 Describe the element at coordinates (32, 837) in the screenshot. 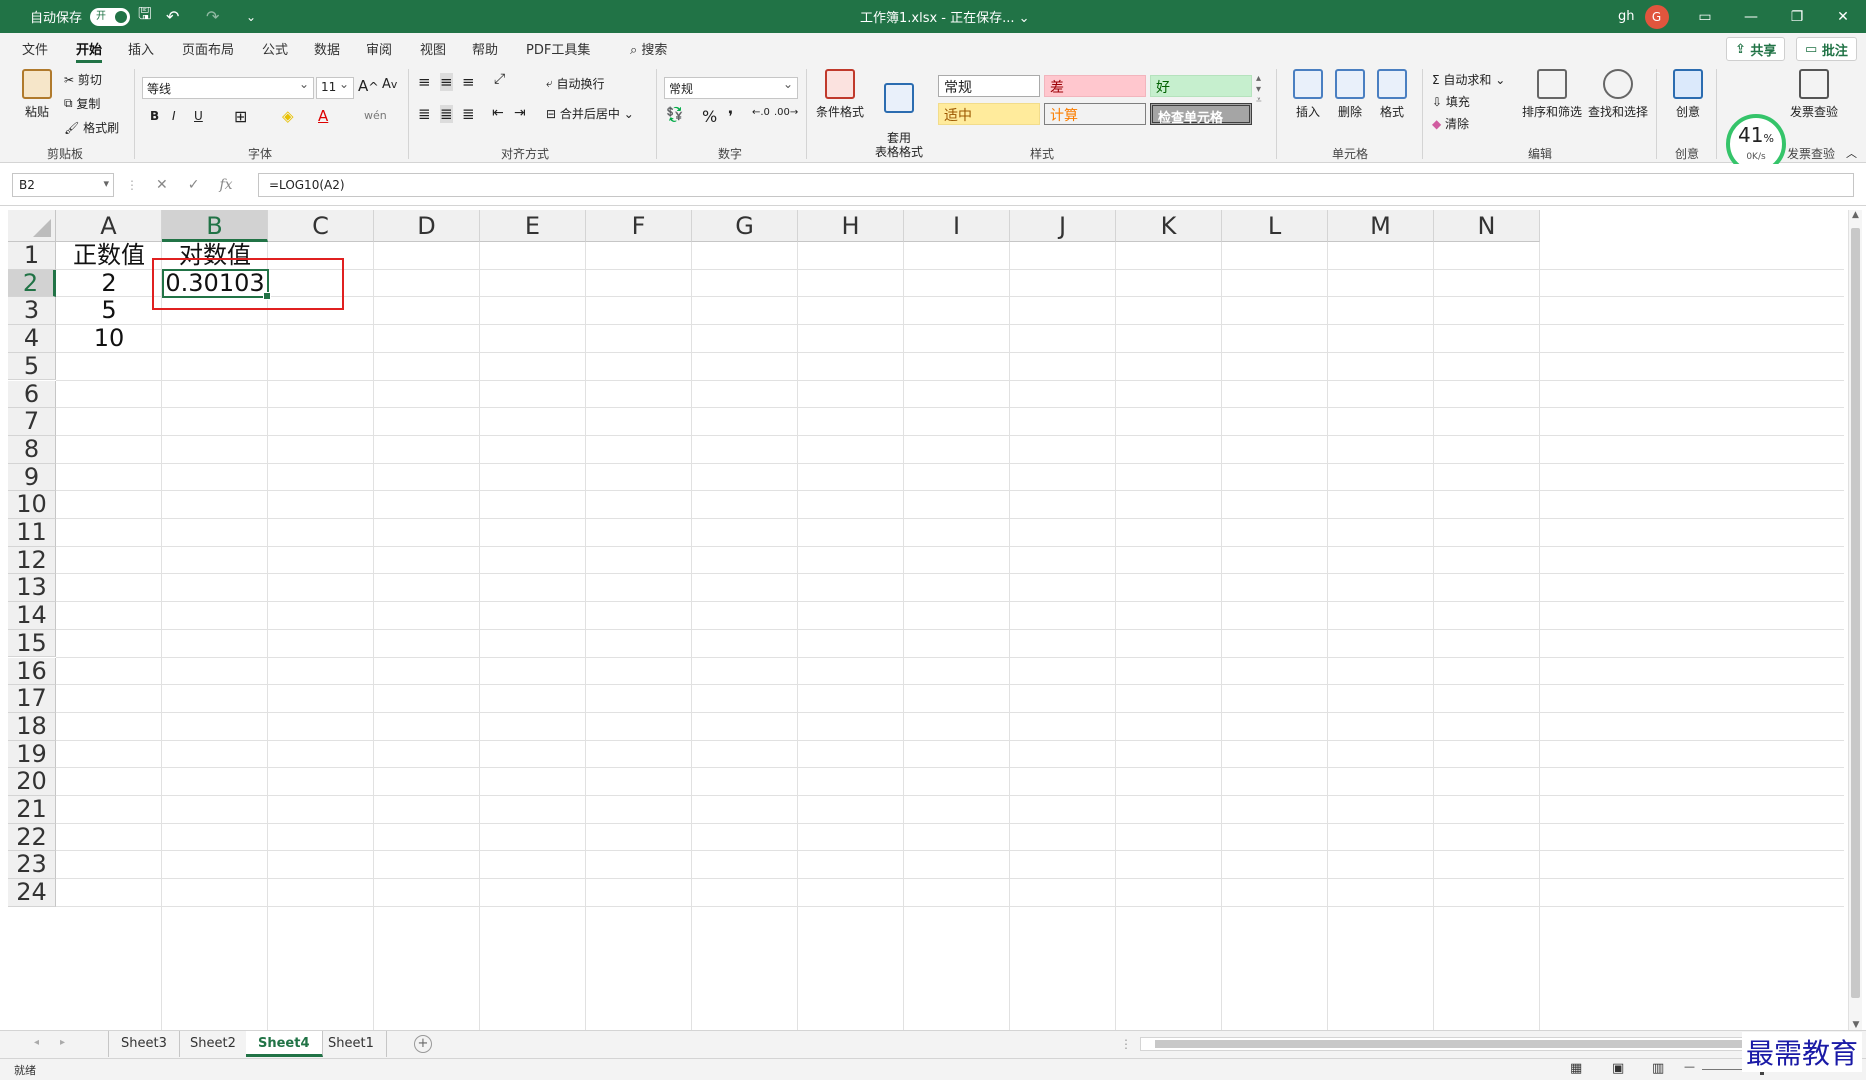

I see `row-header-22: 22` at that location.